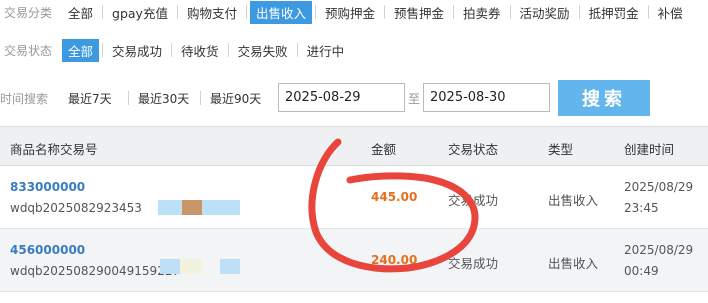 Image resolution: width=708 pixels, height=303 pixels. What do you see at coordinates (614, 12) in the screenshot?
I see `type-option-collateral-penalty: 抵押罚金` at bounding box center [614, 12].